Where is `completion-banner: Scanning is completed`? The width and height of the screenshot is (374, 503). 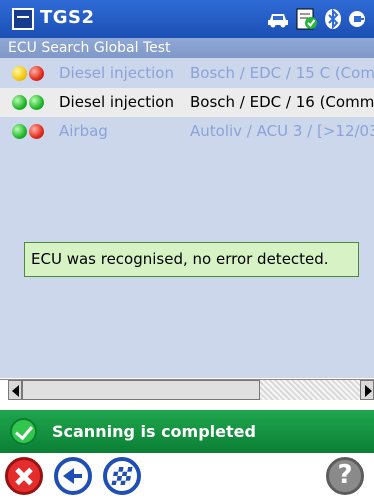 completion-banner: Scanning is completed is located at coordinates (187, 431).